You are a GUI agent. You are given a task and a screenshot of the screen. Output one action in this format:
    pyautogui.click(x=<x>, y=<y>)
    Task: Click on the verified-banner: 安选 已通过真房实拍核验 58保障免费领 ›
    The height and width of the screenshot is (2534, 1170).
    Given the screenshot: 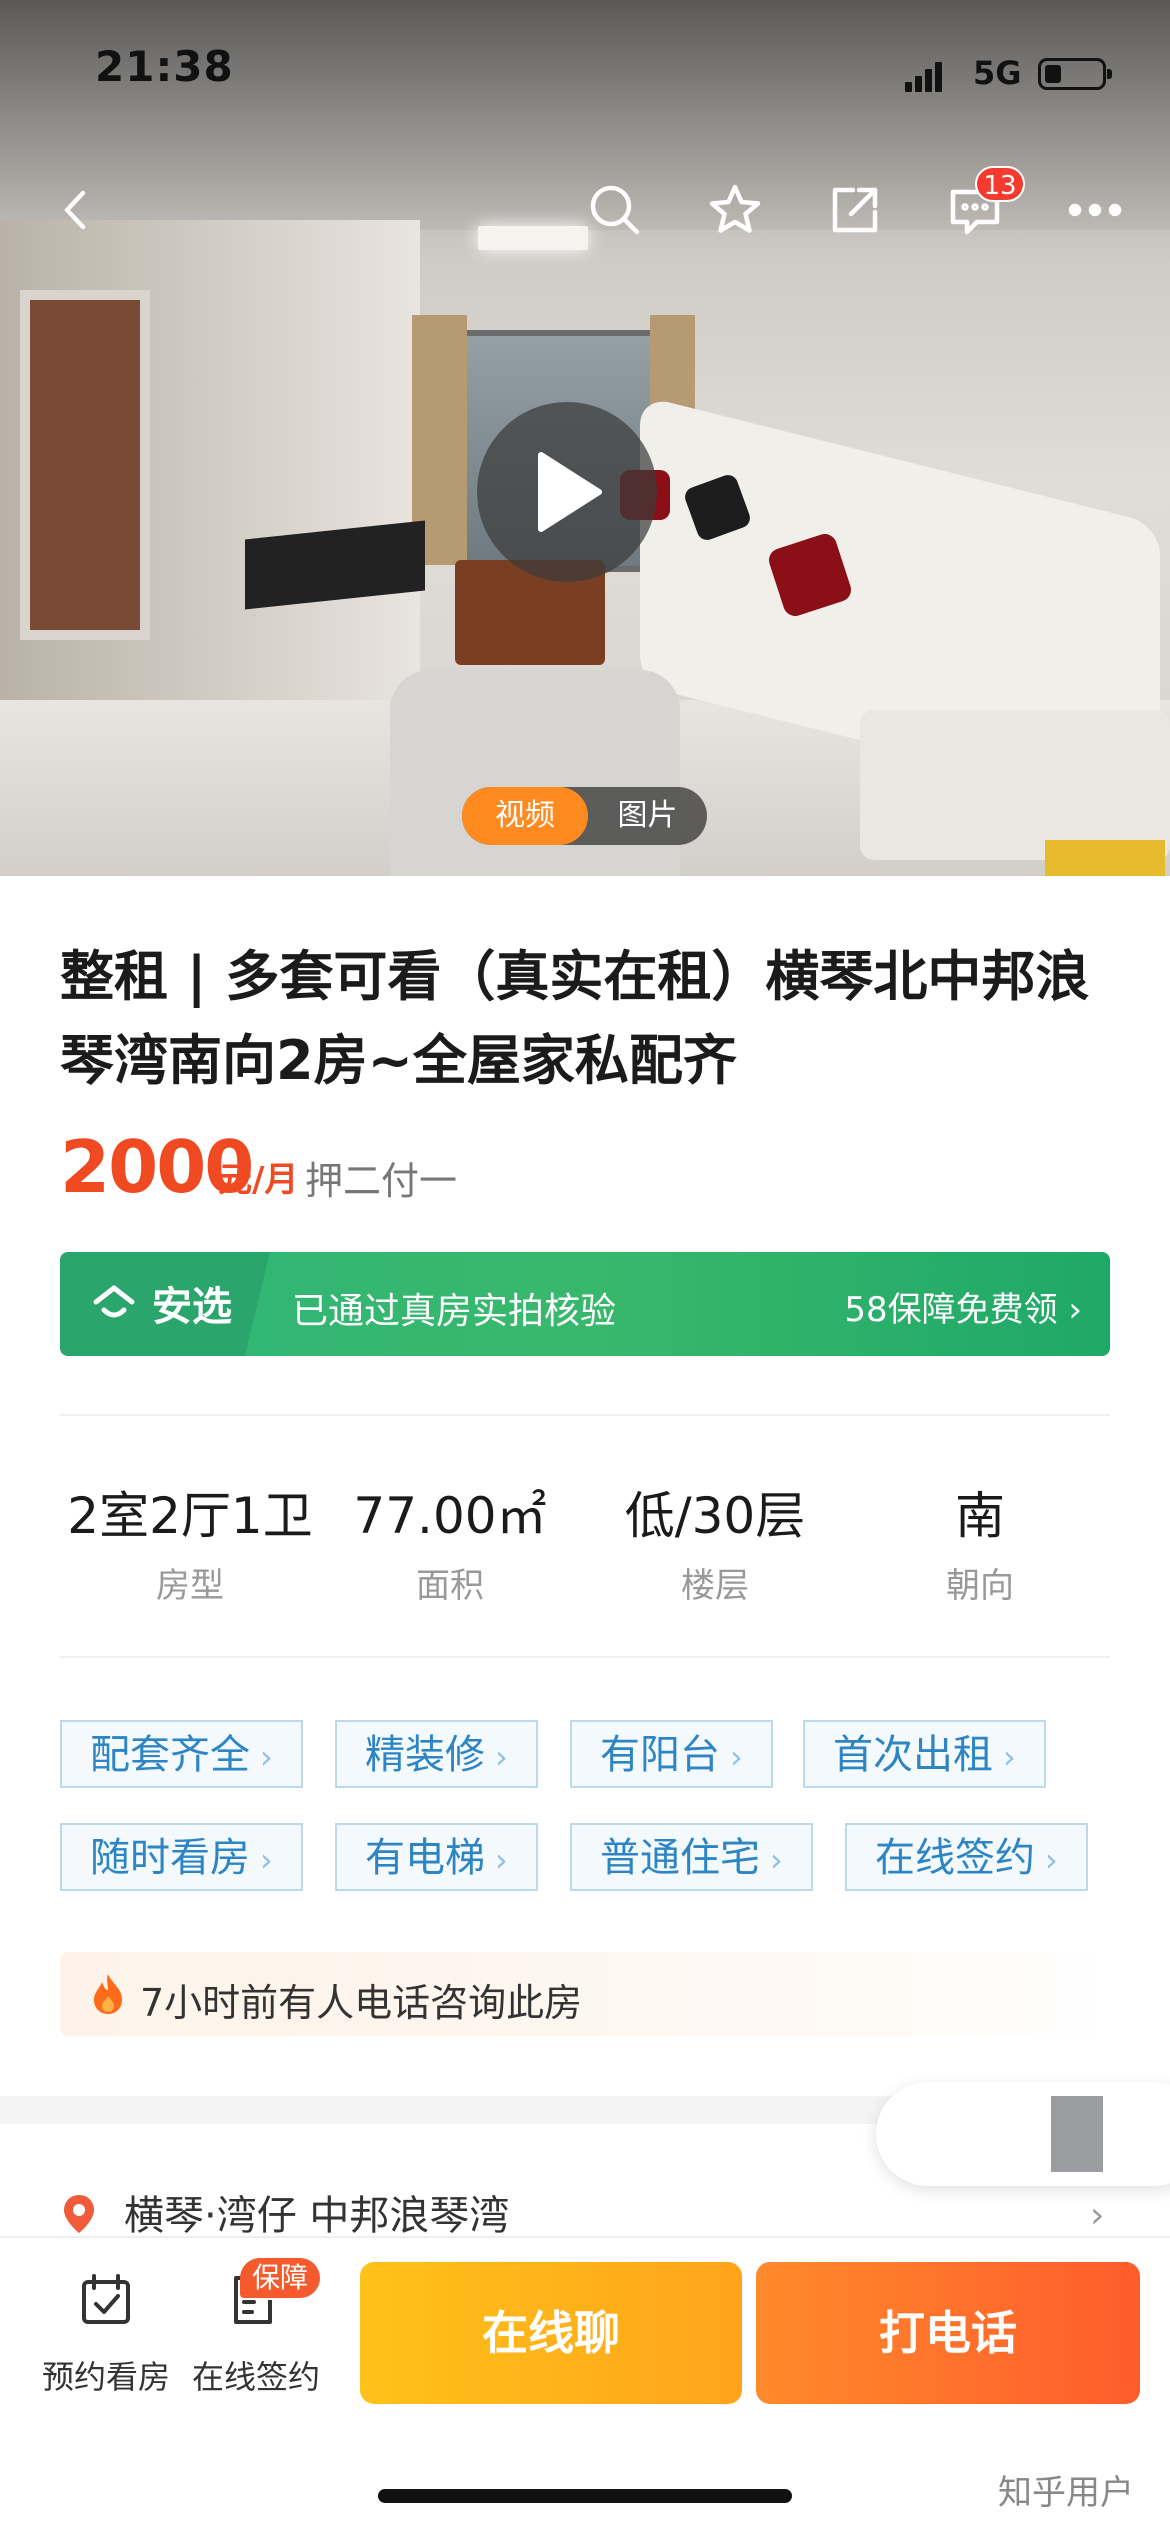 What is the action you would take?
    pyautogui.click(x=585, y=1304)
    